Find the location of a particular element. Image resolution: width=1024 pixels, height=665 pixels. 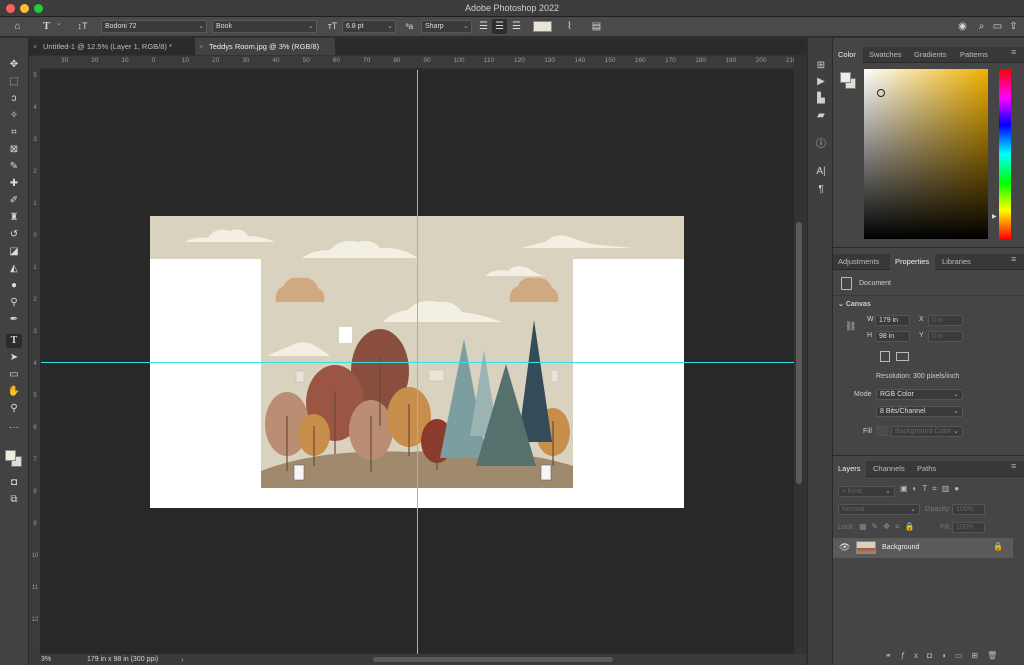

type-tool-icon: T is located at coordinates (14, 341).